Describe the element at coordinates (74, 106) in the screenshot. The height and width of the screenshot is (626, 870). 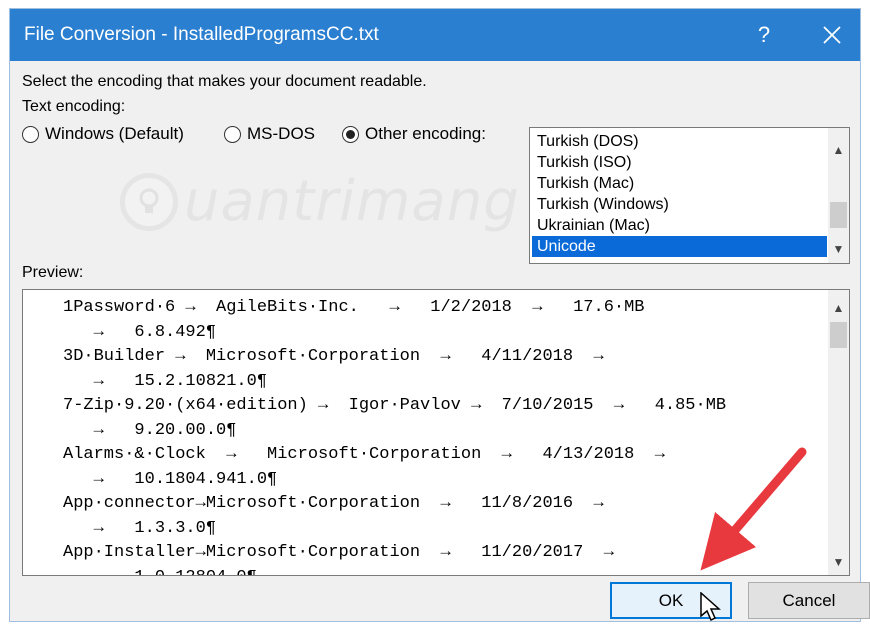
I see `text-encoding-label: Text encoding:` at that location.